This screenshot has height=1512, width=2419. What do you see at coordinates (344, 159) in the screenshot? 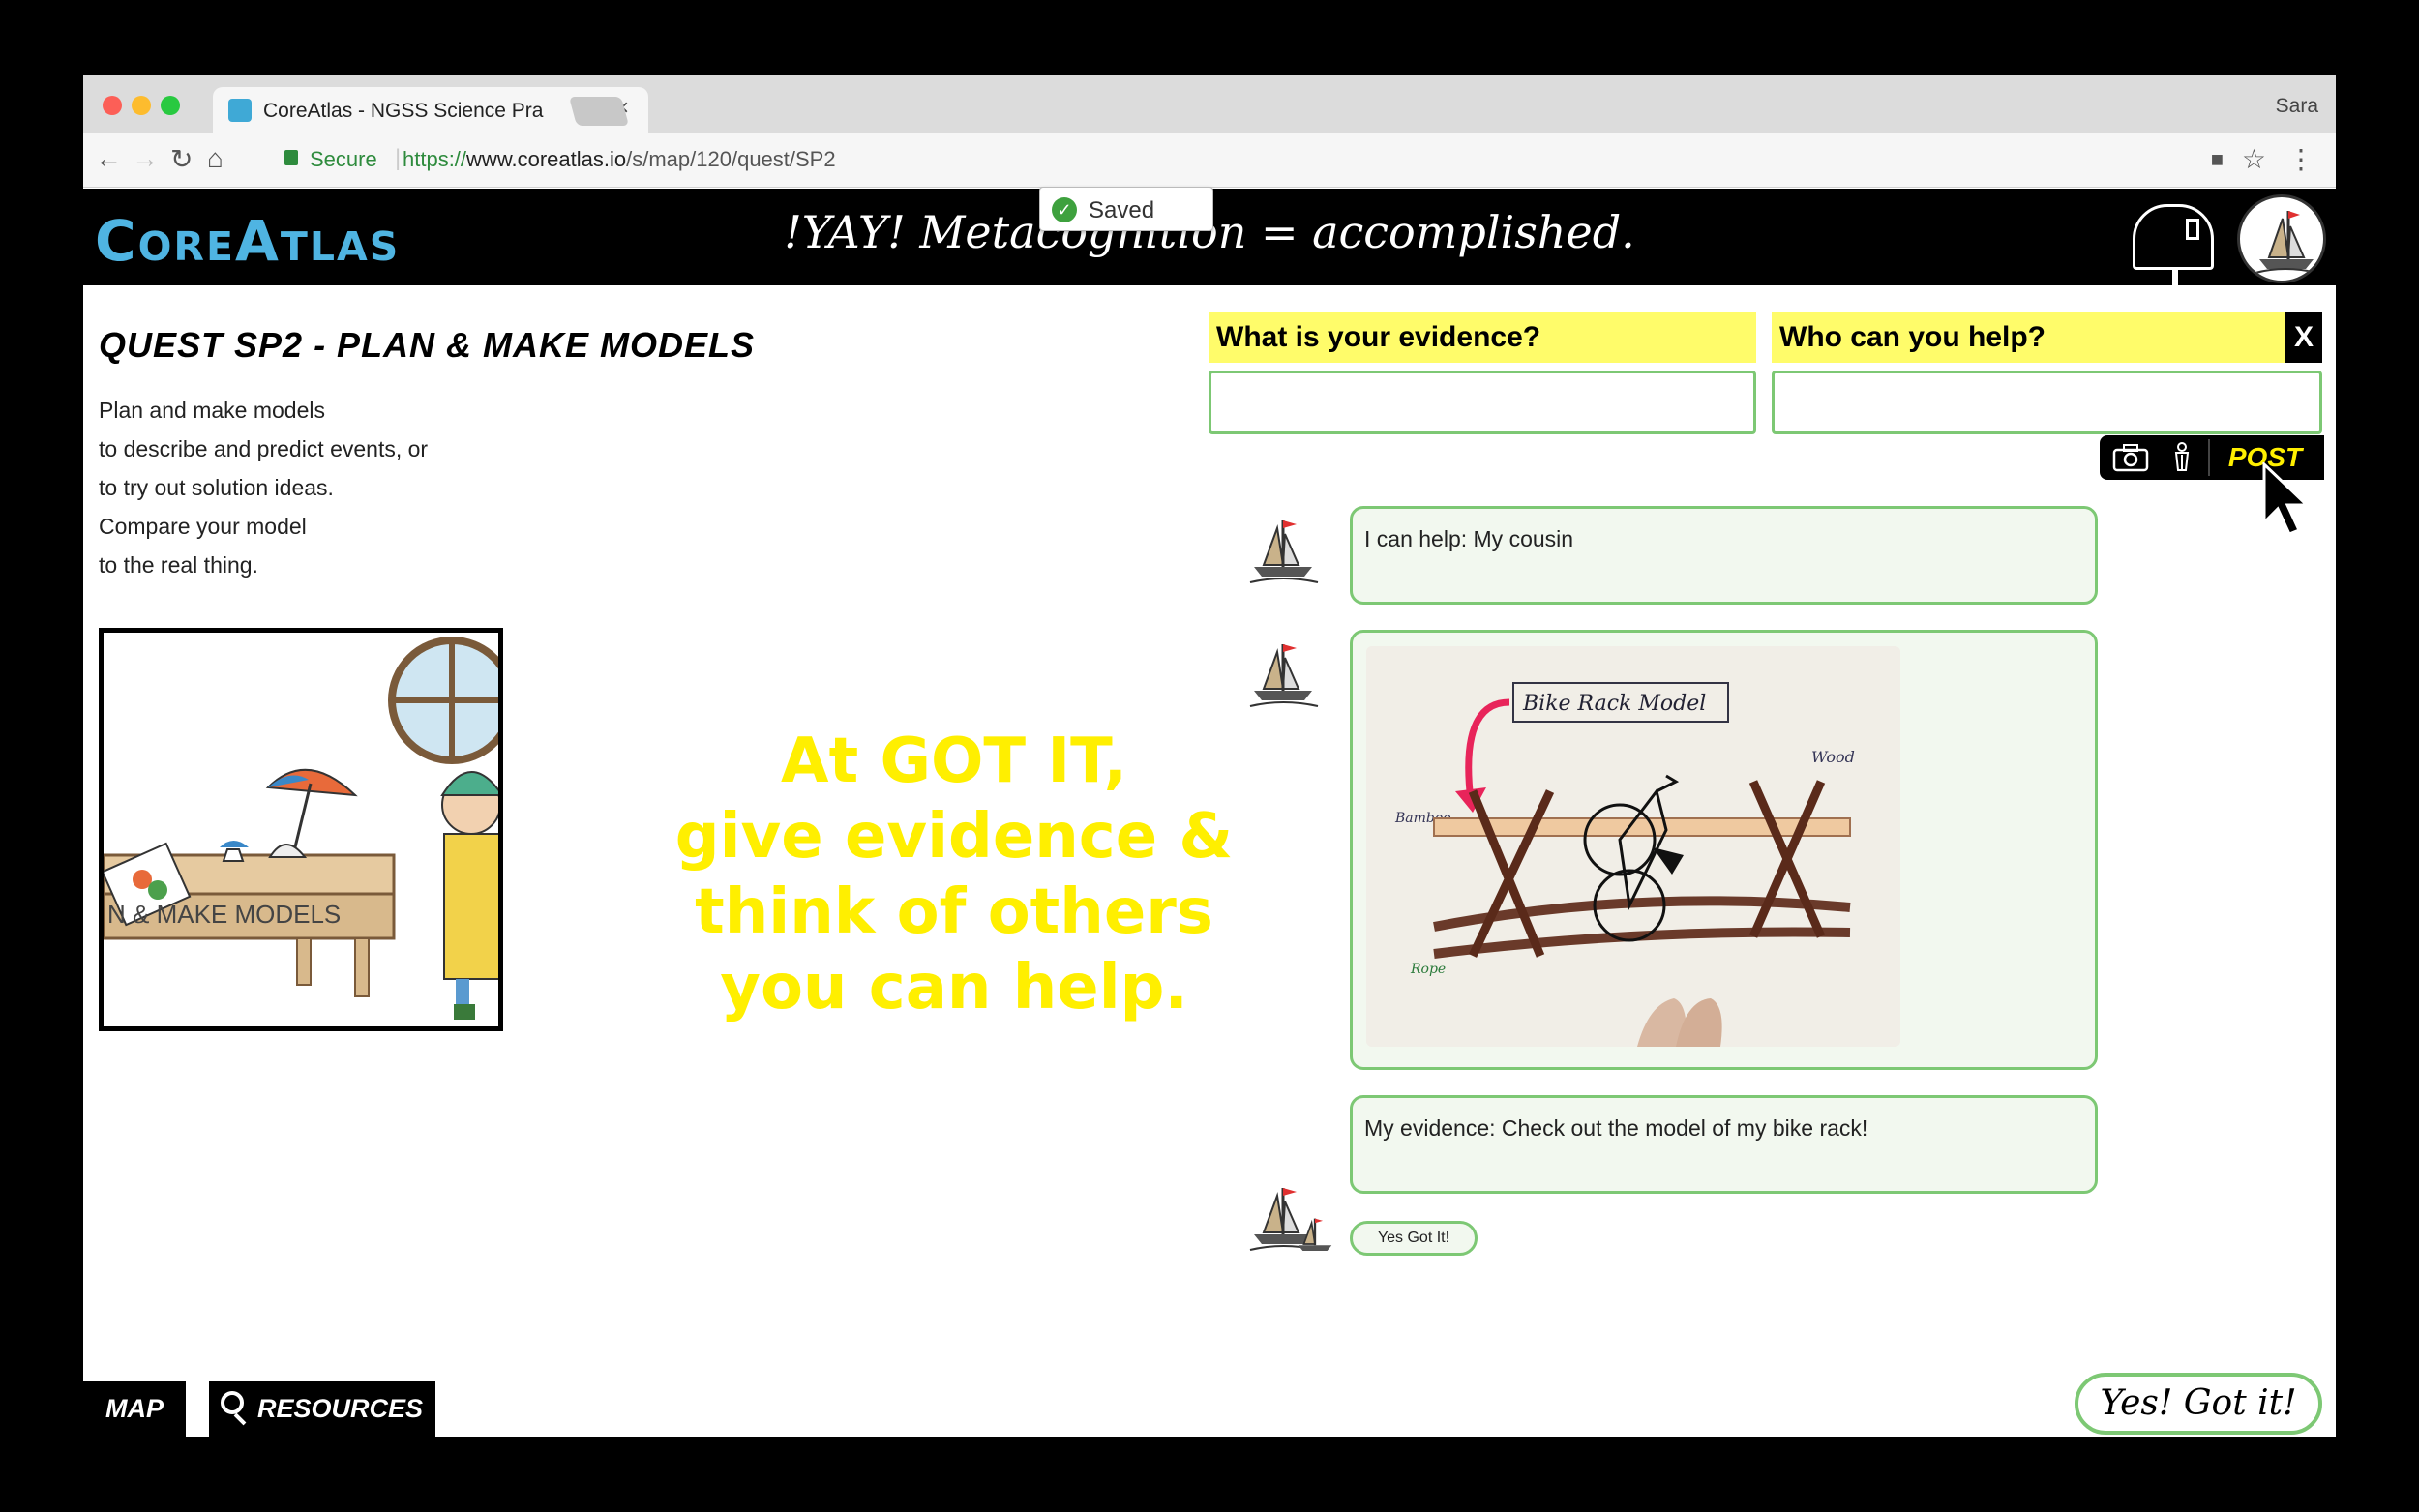
I see `secure-label: Secure` at bounding box center [344, 159].